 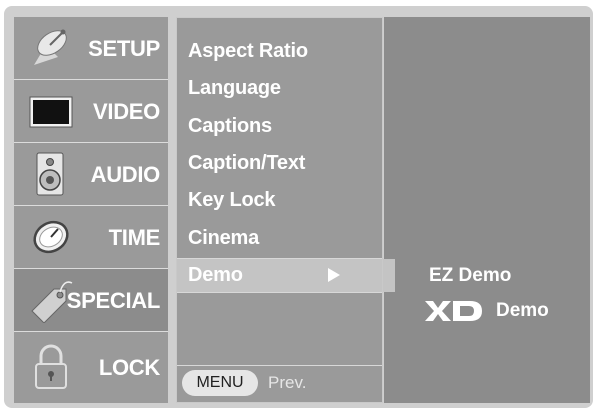 What do you see at coordinates (51, 112) in the screenshot?
I see `tv-screen-icon` at bounding box center [51, 112].